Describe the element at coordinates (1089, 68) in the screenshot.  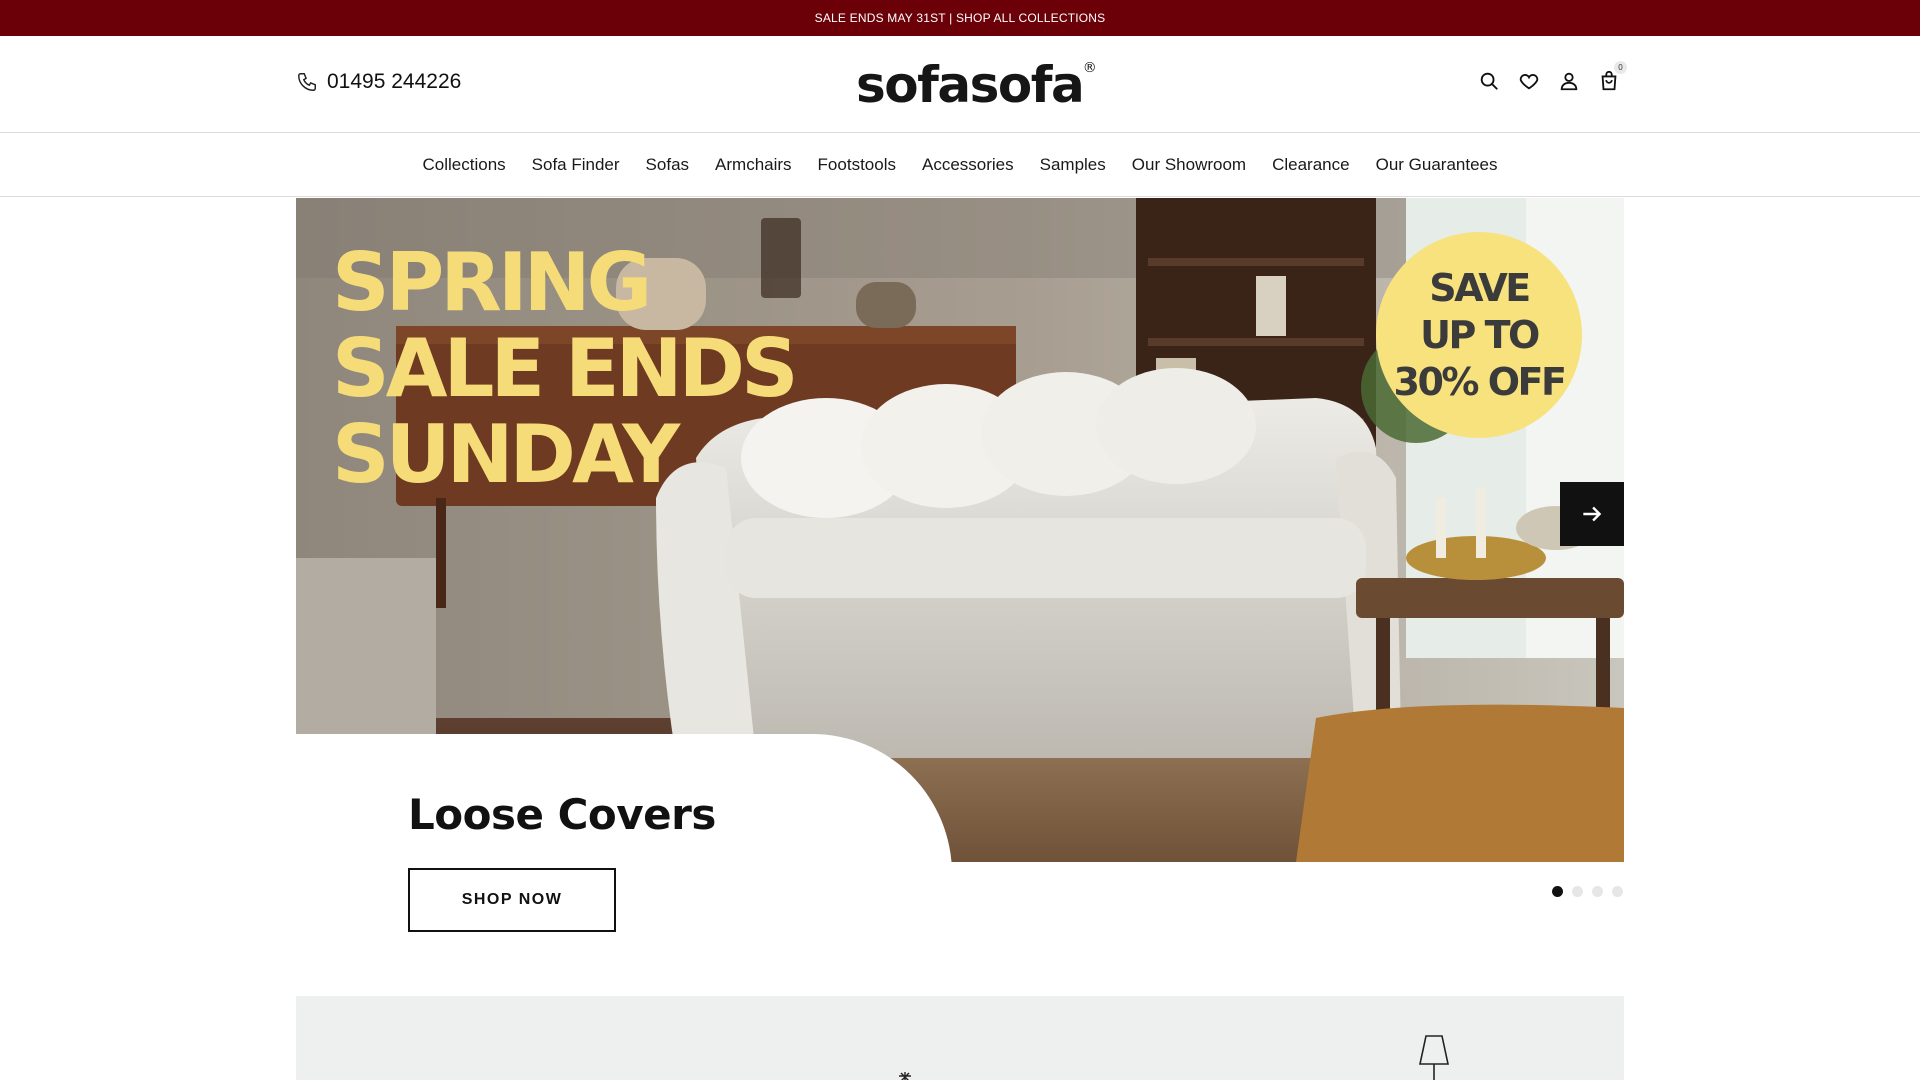
I see `logo-registered-mark: ®` at that location.